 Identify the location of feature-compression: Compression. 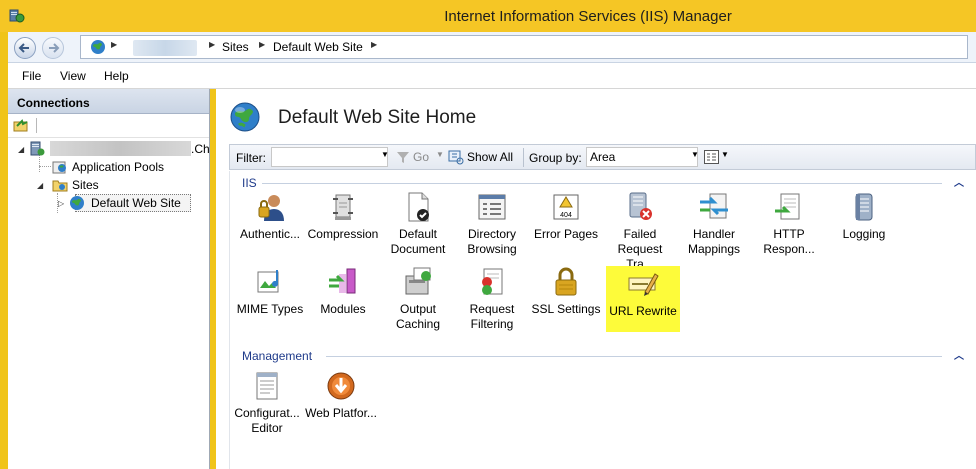
(343, 216).